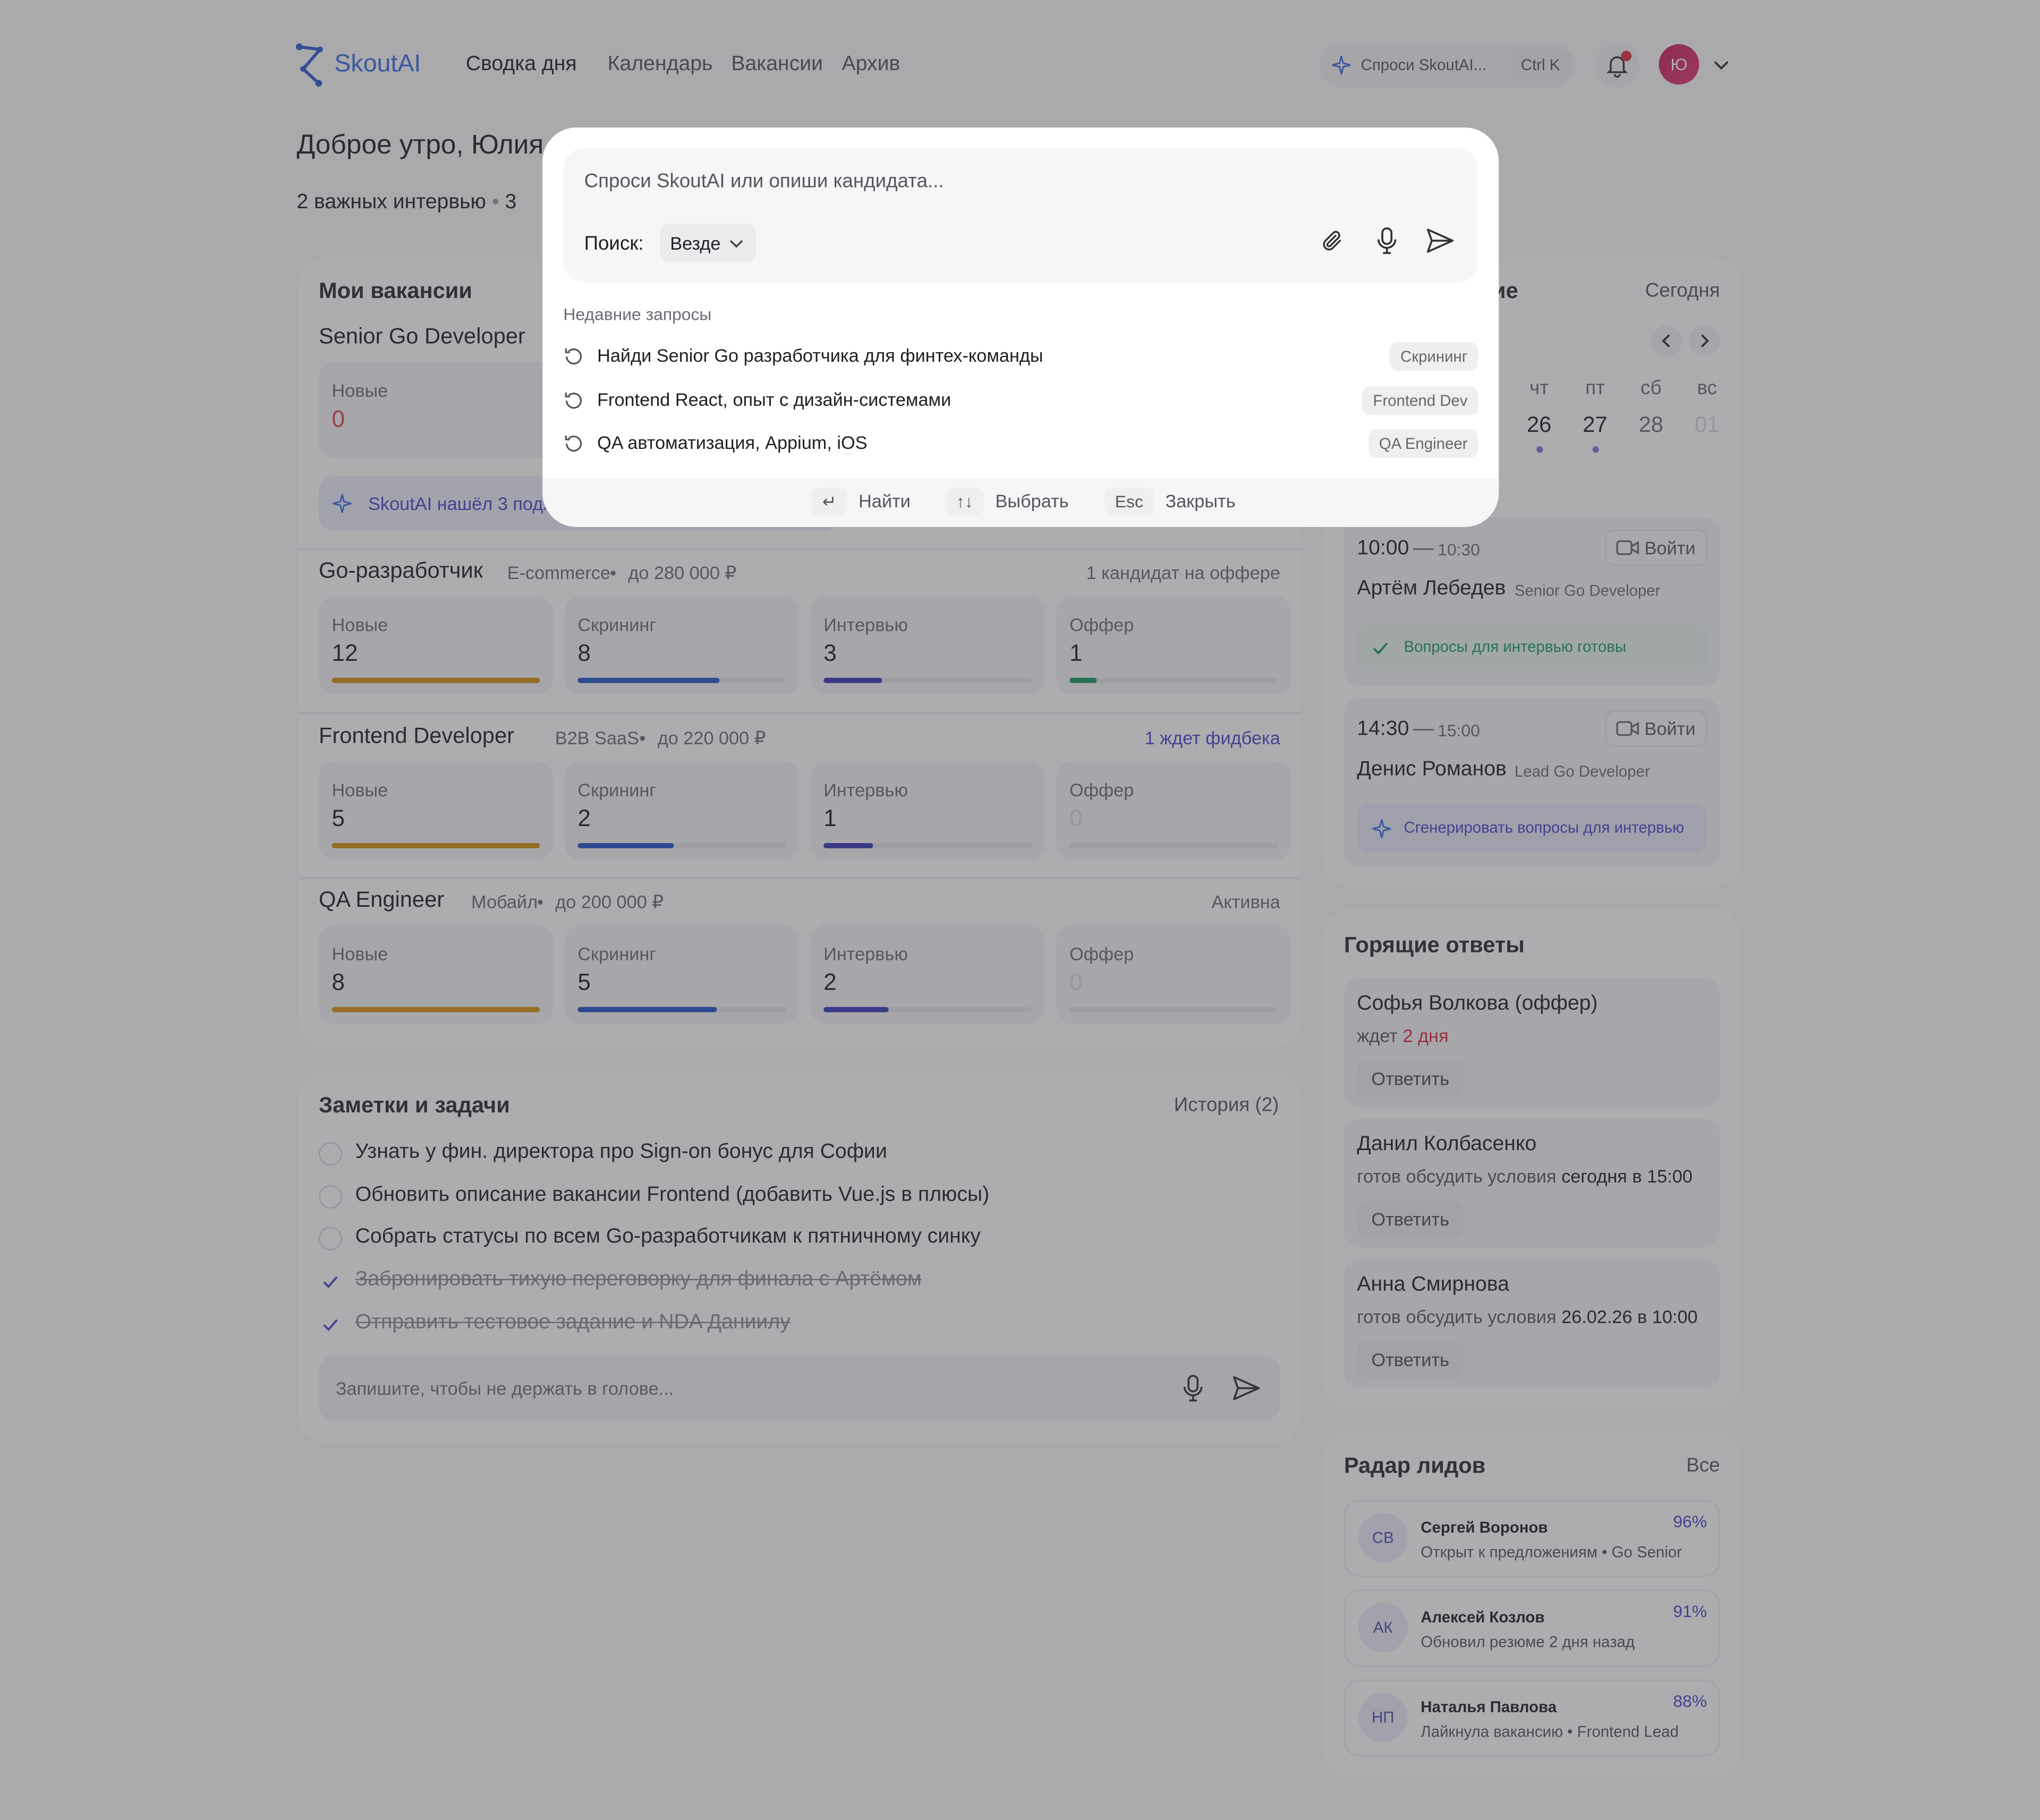 The width and height of the screenshot is (2040, 1820). I want to click on paperclip-icon, so click(1334, 242).